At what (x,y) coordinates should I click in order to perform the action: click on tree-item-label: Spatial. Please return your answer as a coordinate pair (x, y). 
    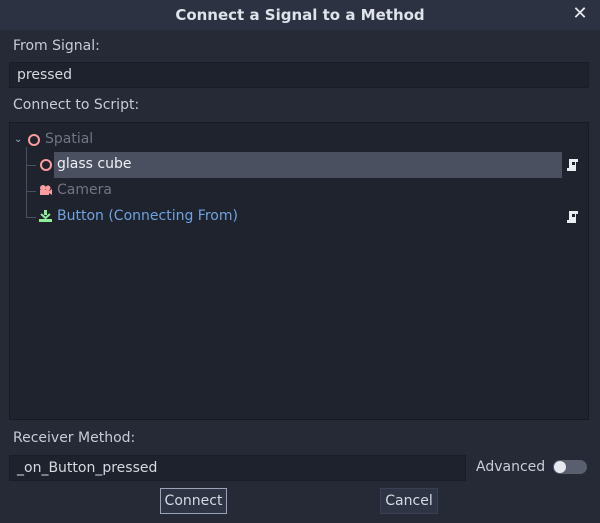
    Looking at the image, I should click on (69, 139).